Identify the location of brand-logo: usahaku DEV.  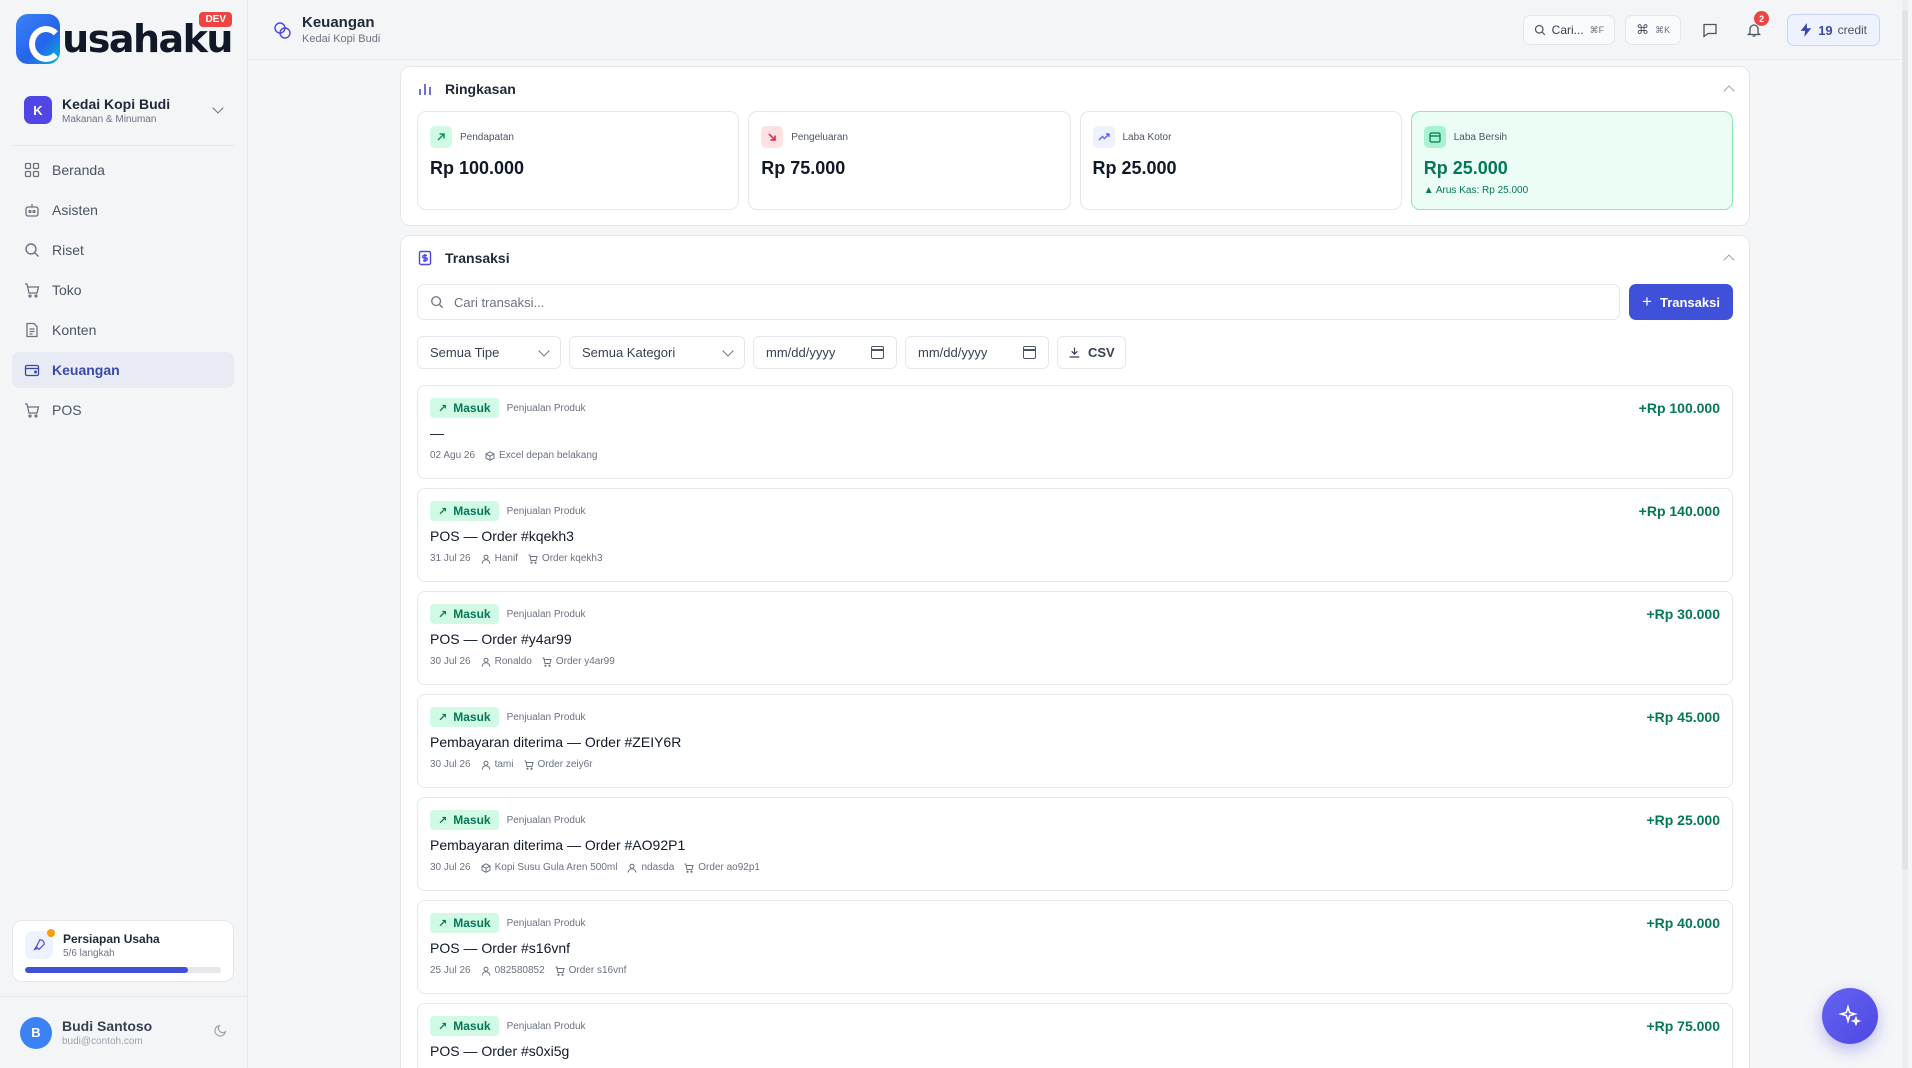
(124, 39).